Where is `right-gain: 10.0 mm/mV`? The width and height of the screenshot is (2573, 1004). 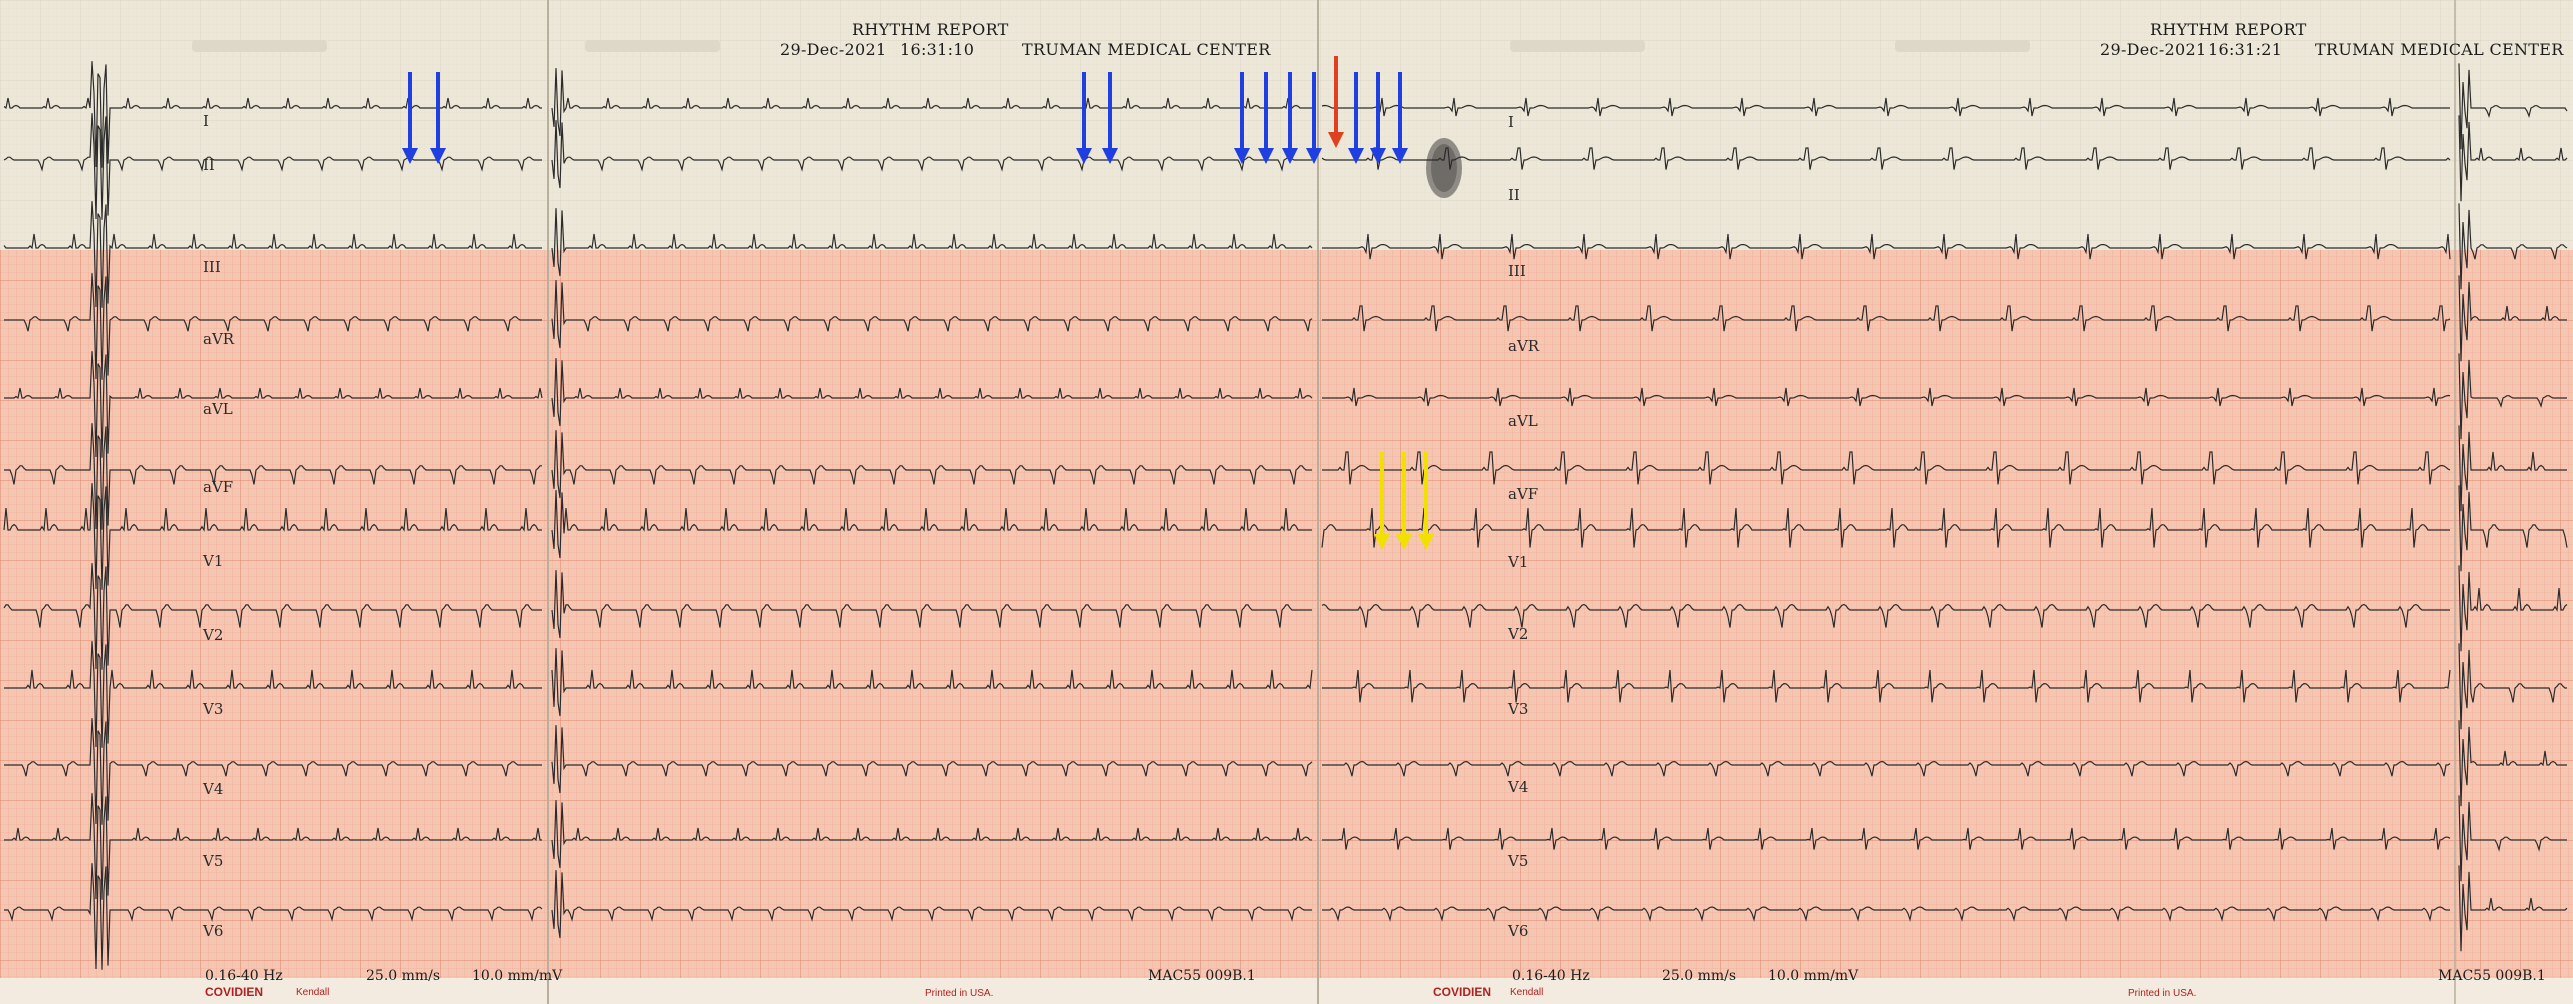
right-gain: 10.0 mm/mV is located at coordinates (1813, 976).